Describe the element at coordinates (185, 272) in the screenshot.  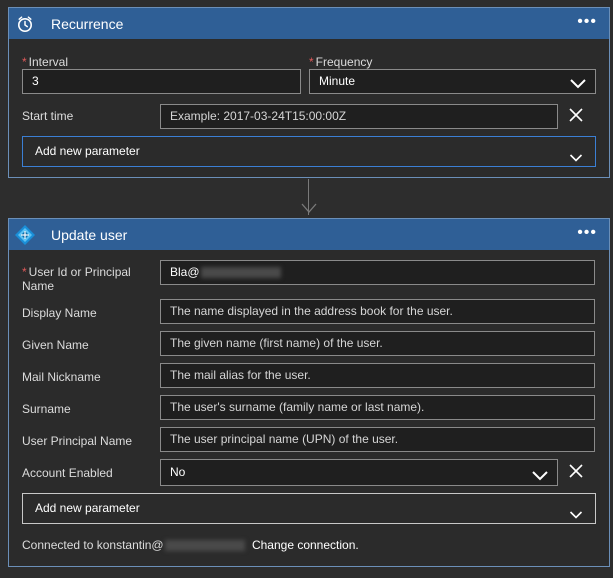
I see `user-id-value: Bla@` at that location.